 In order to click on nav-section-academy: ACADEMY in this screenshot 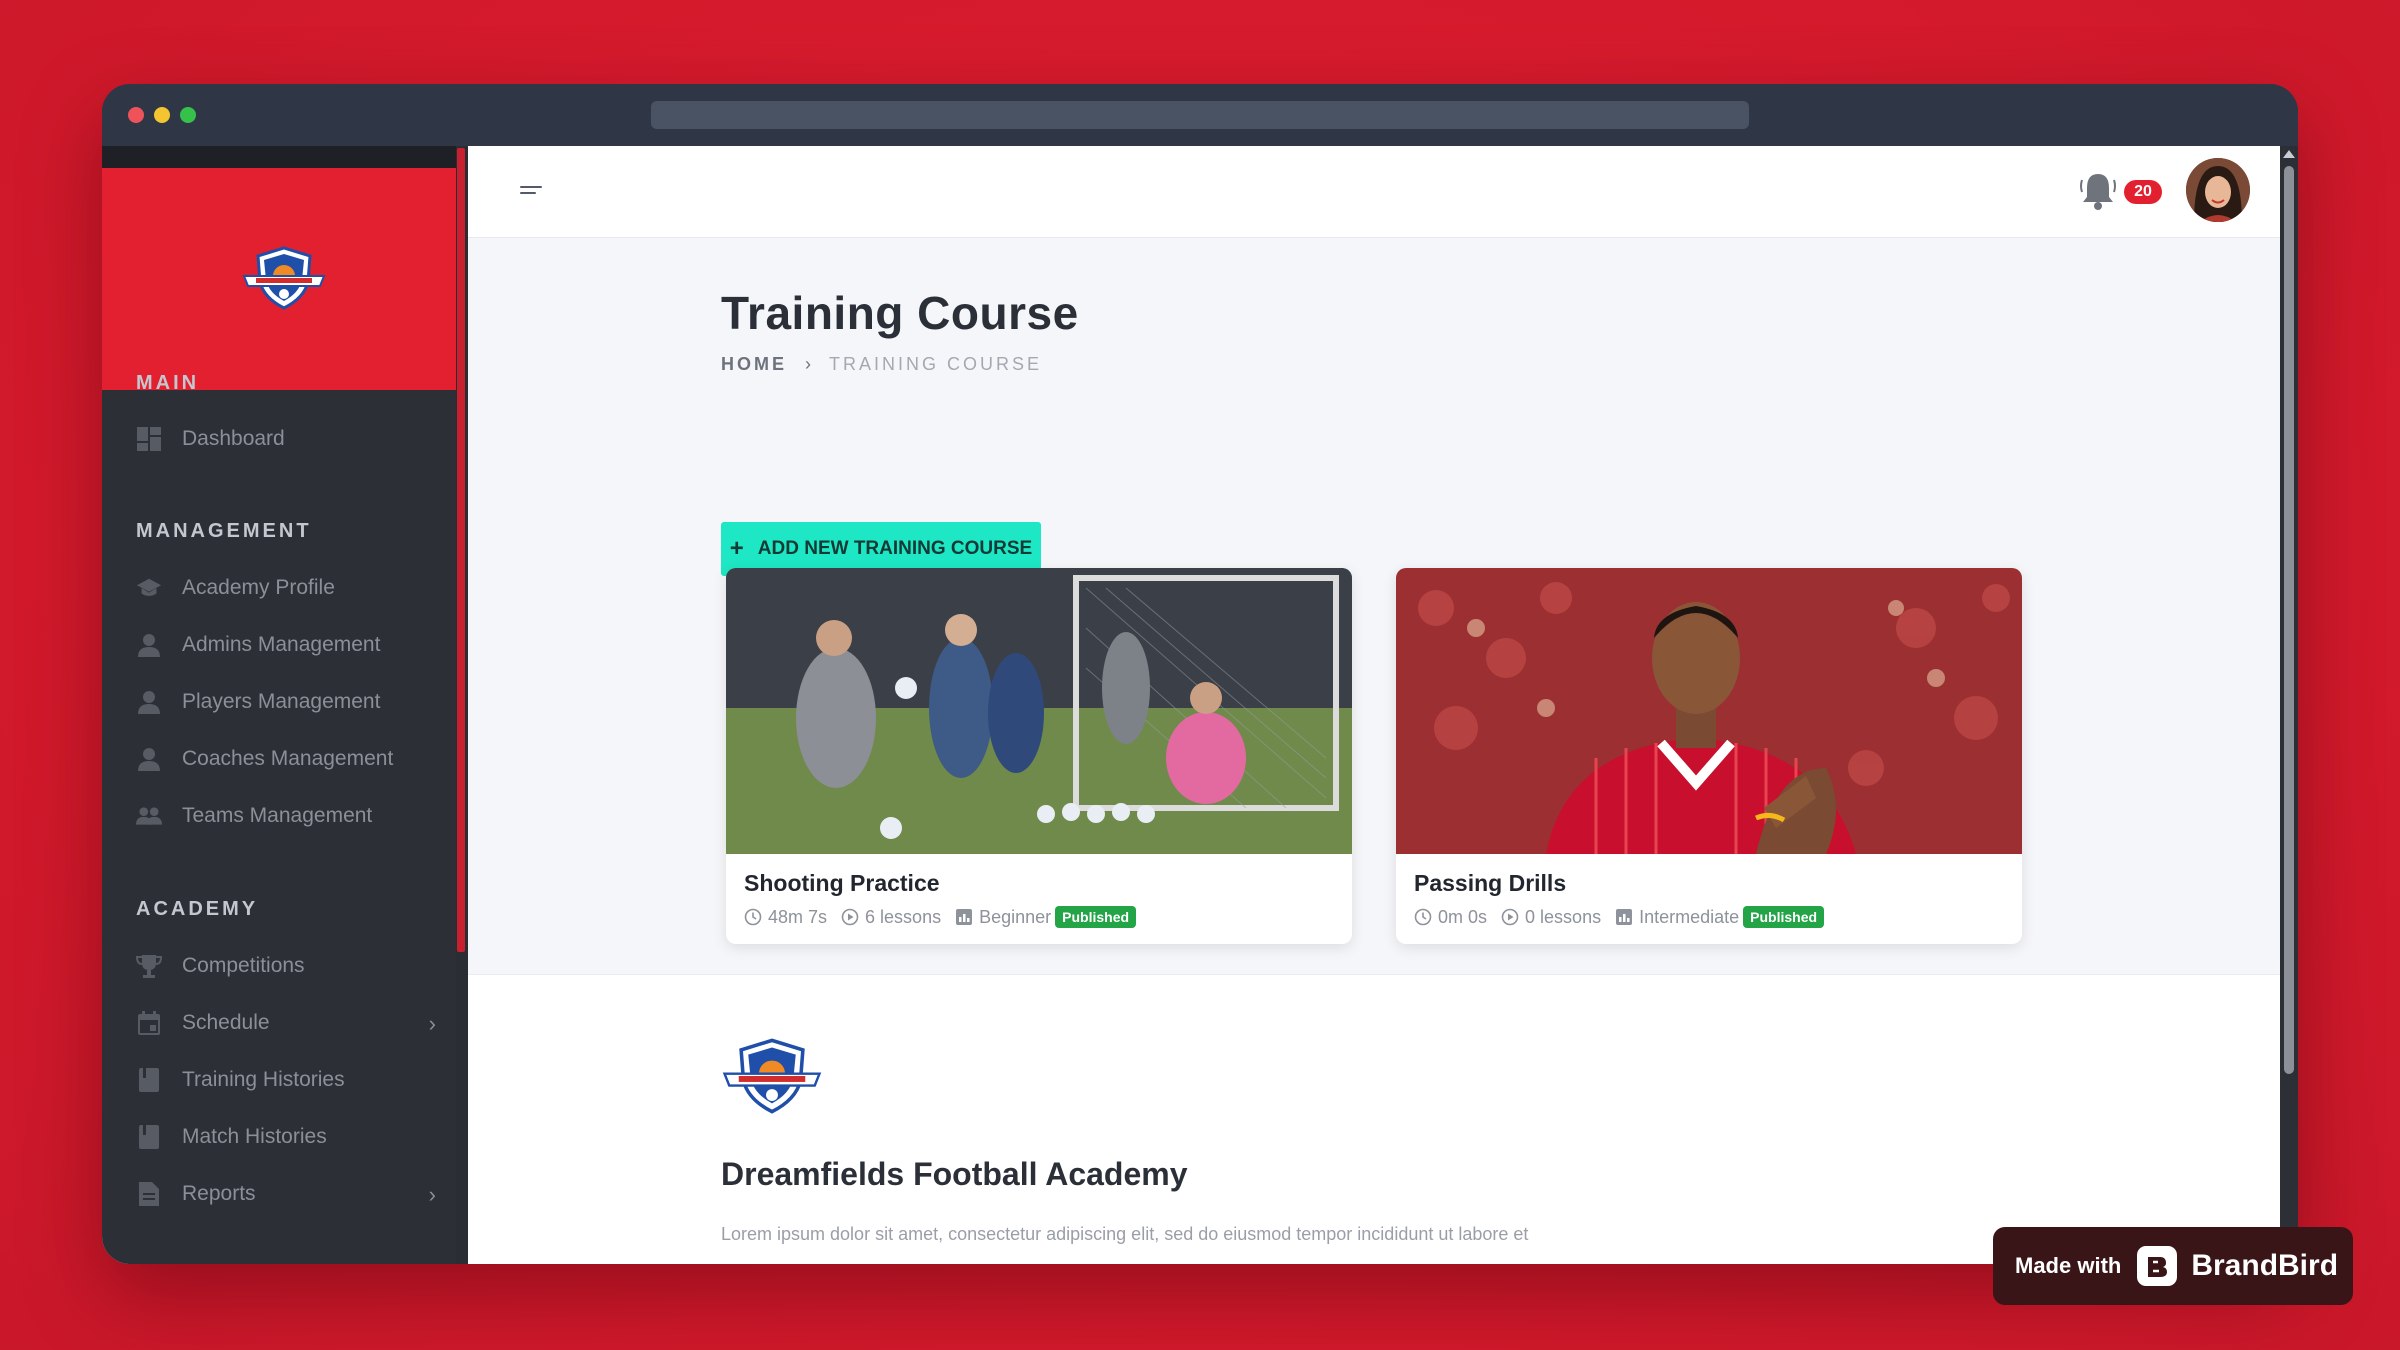, I will do `click(197, 909)`.